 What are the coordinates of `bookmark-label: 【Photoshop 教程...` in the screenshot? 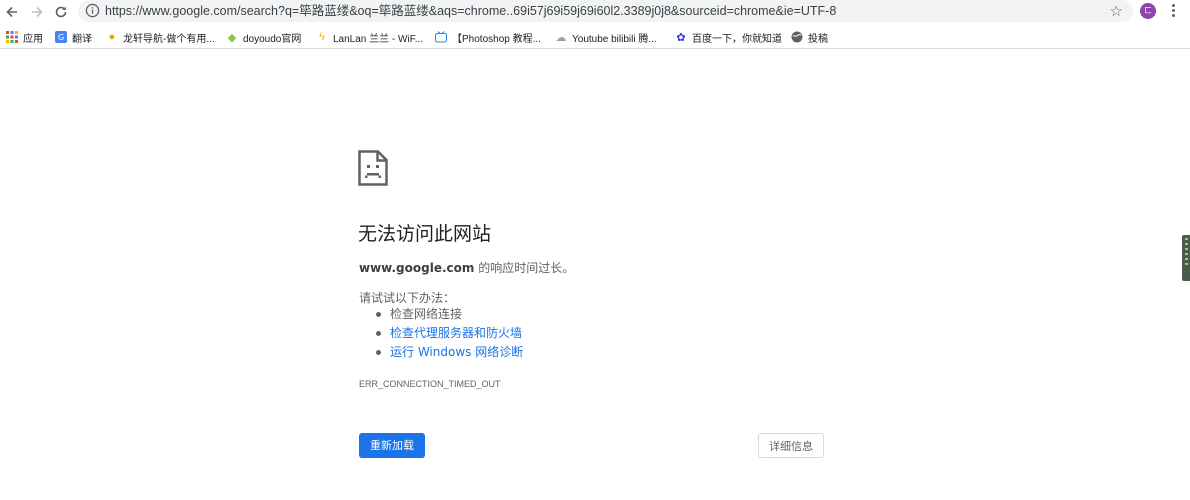 It's located at (496, 39).